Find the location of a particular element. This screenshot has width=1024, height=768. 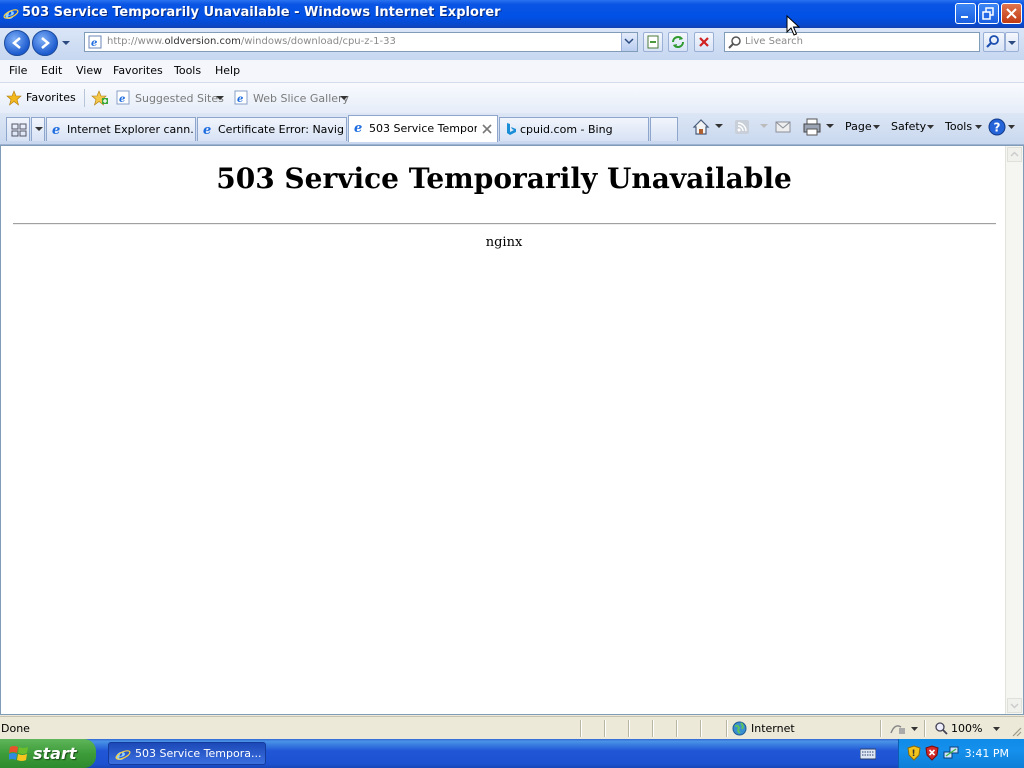

quick-tabs-button is located at coordinates (18, 129).